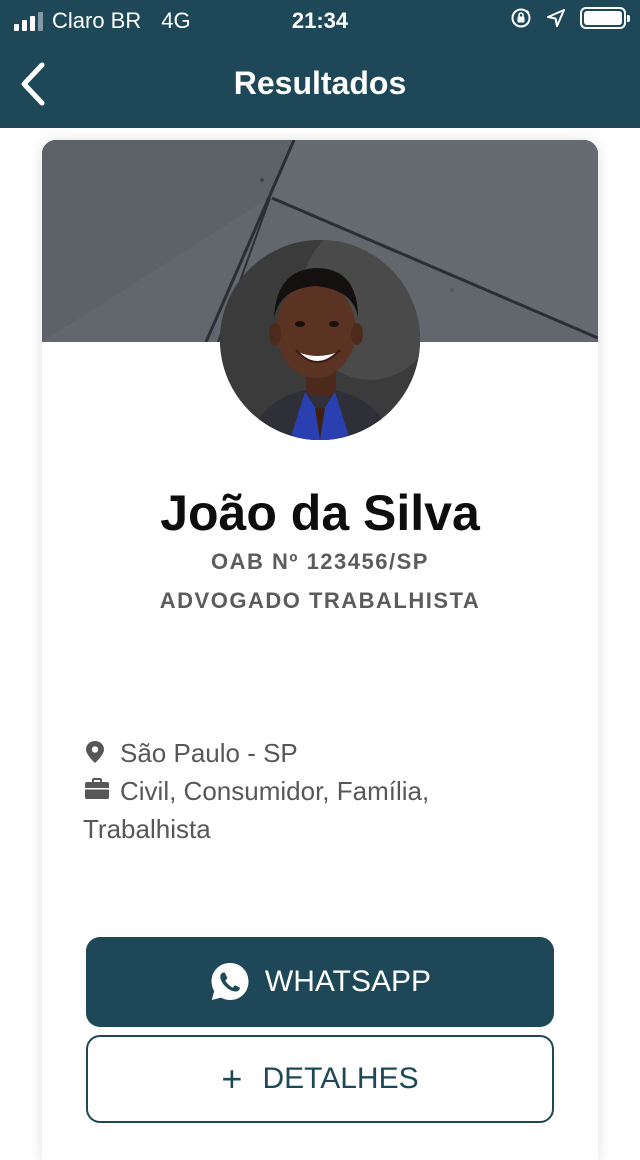  What do you see at coordinates (95, 752) in the screenshot?
I see `location-pin-icon` at bounding box center [95, 752].